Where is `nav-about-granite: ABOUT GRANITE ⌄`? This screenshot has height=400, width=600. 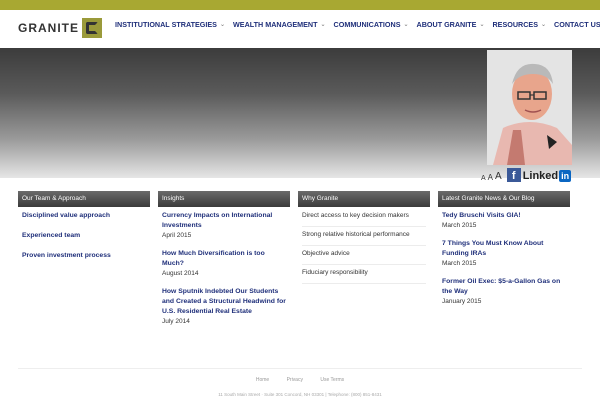 nav-about-granite: ABOUT GRANITE ⌄ is located at coordinates (451, 24).